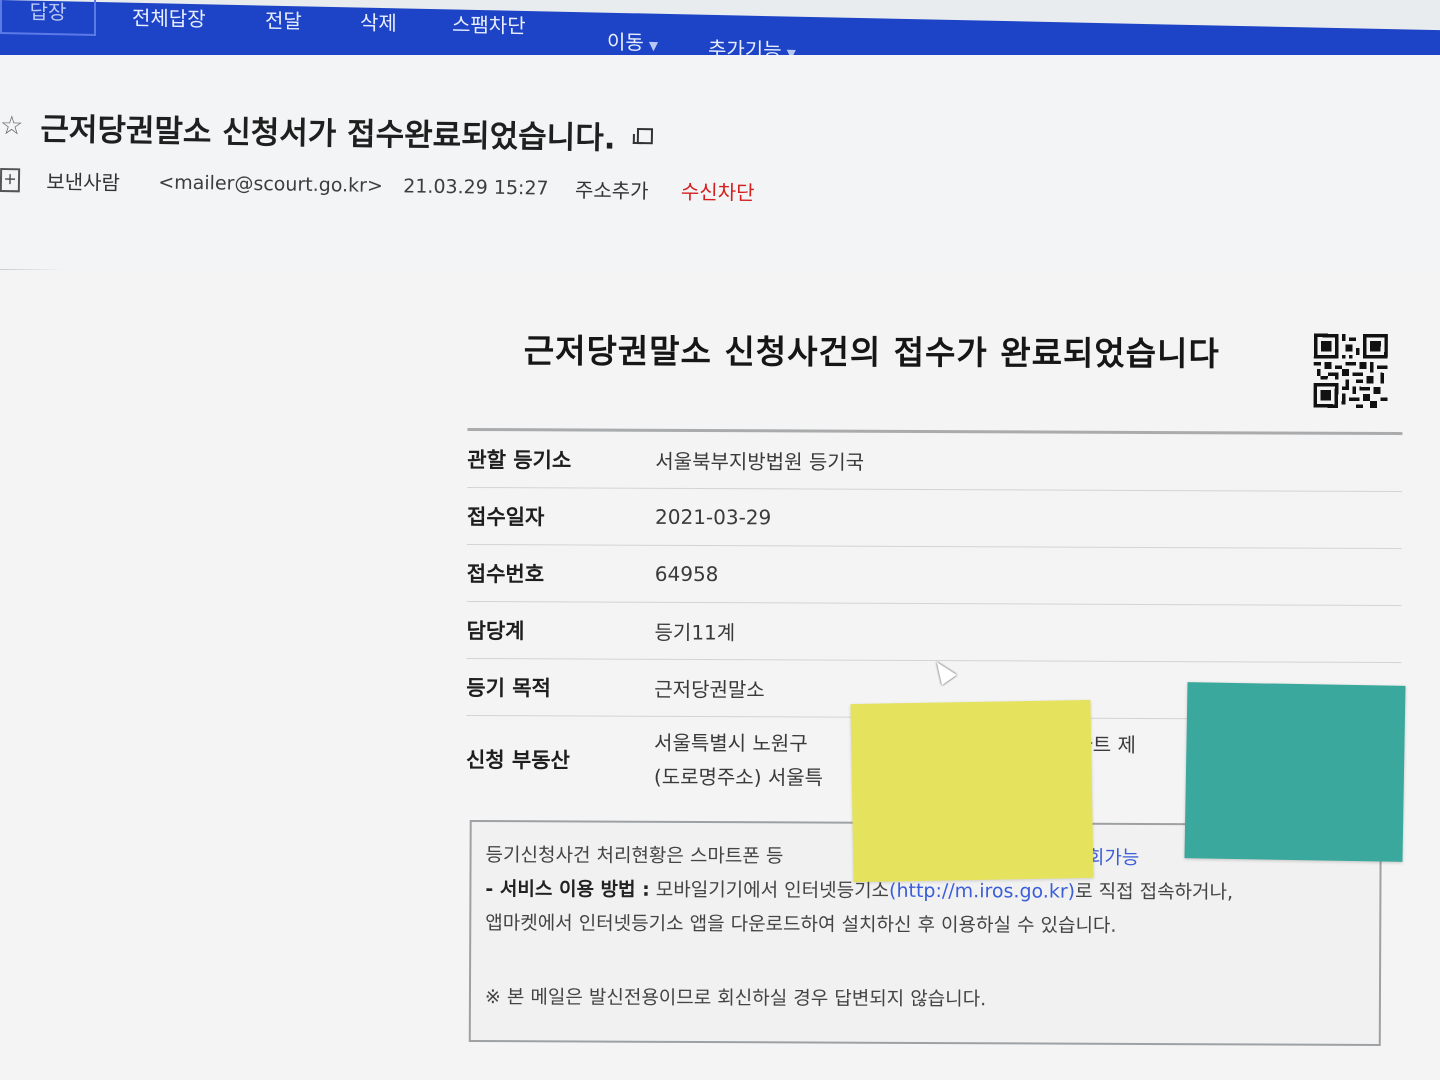  What do you see at coordinates (871, 352) in the screenshot?
I see `document-title: 근저당권말소 신청사건의 접수가 완료되었습니다` at bounding box center [871, 352].